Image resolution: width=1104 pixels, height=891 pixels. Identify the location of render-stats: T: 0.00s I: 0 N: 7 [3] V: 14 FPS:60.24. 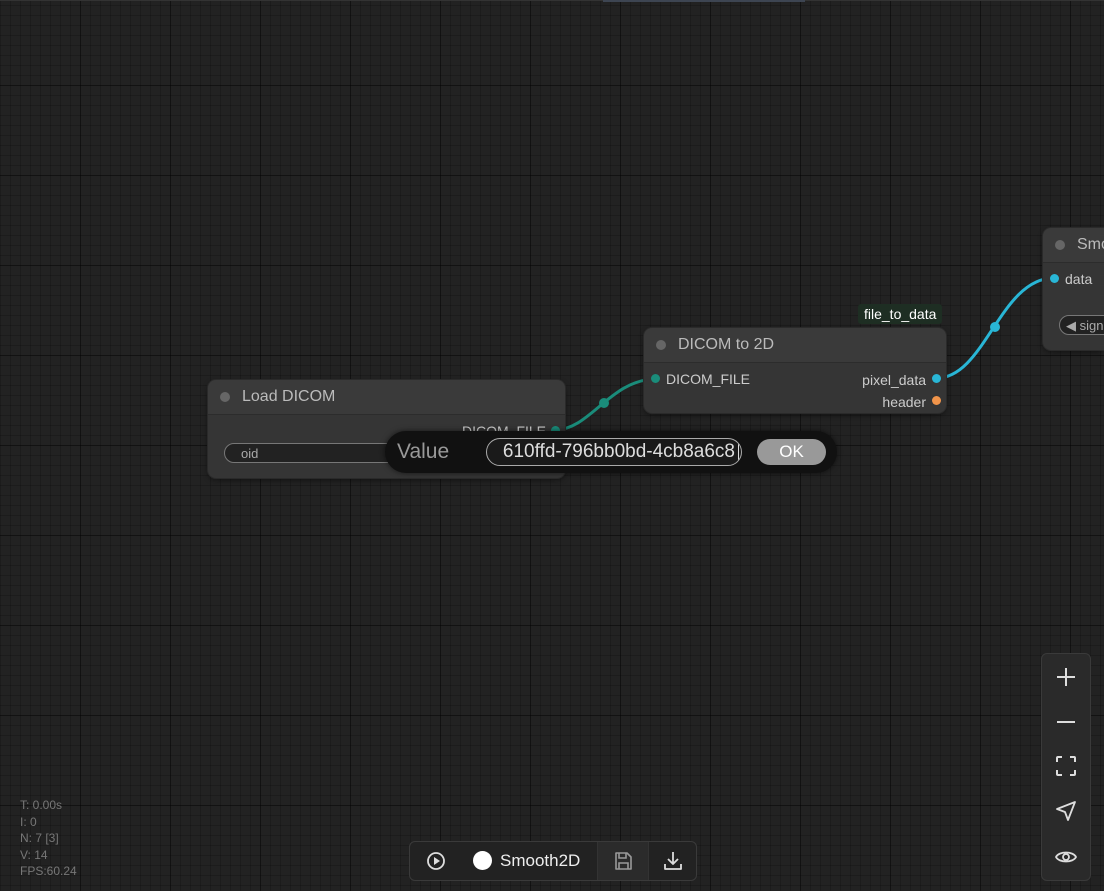
(48, 838).